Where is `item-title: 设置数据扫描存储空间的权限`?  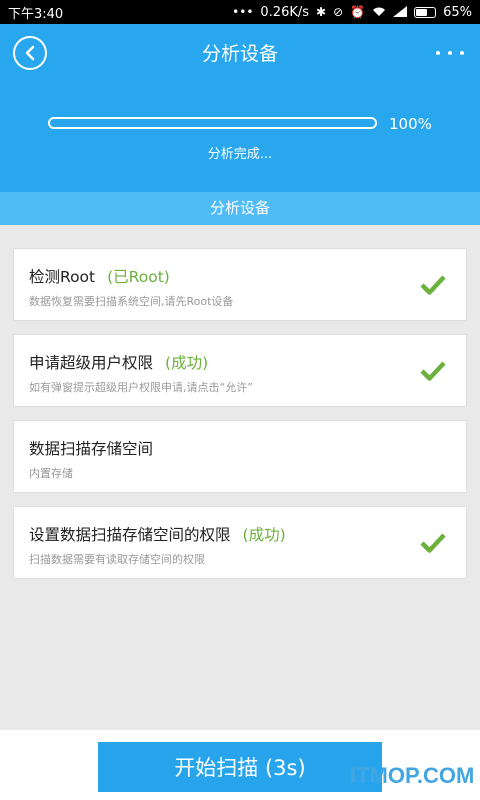
item-title: 设置数据扫描存储空间的权限 is located at coordinates (130, 535).